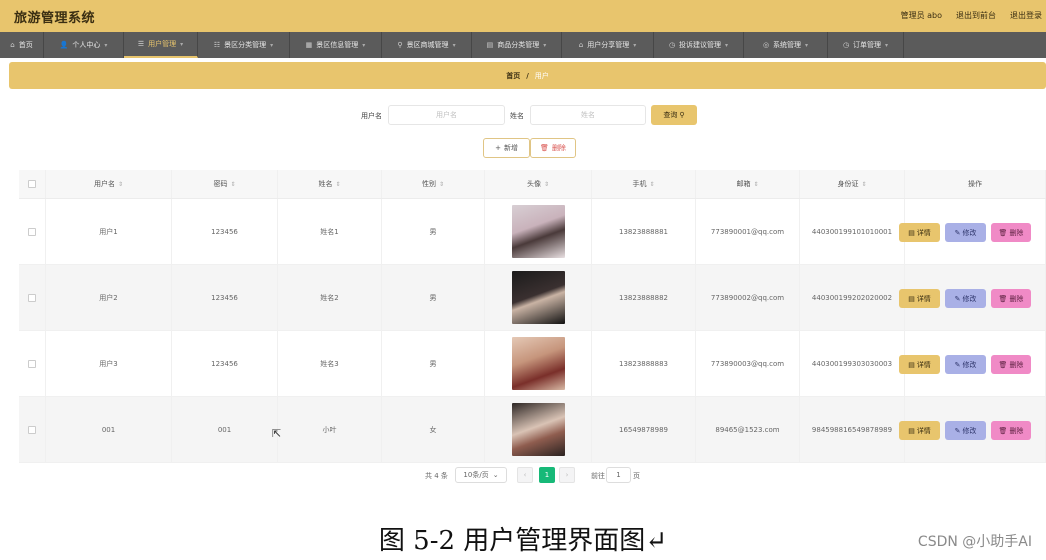 The width and height of the screenshot is (1046, 560). What do you see at coordinates (32, 184) in the screenshot?
I see `select-all-checkbox` at bounding box center [32, 184].